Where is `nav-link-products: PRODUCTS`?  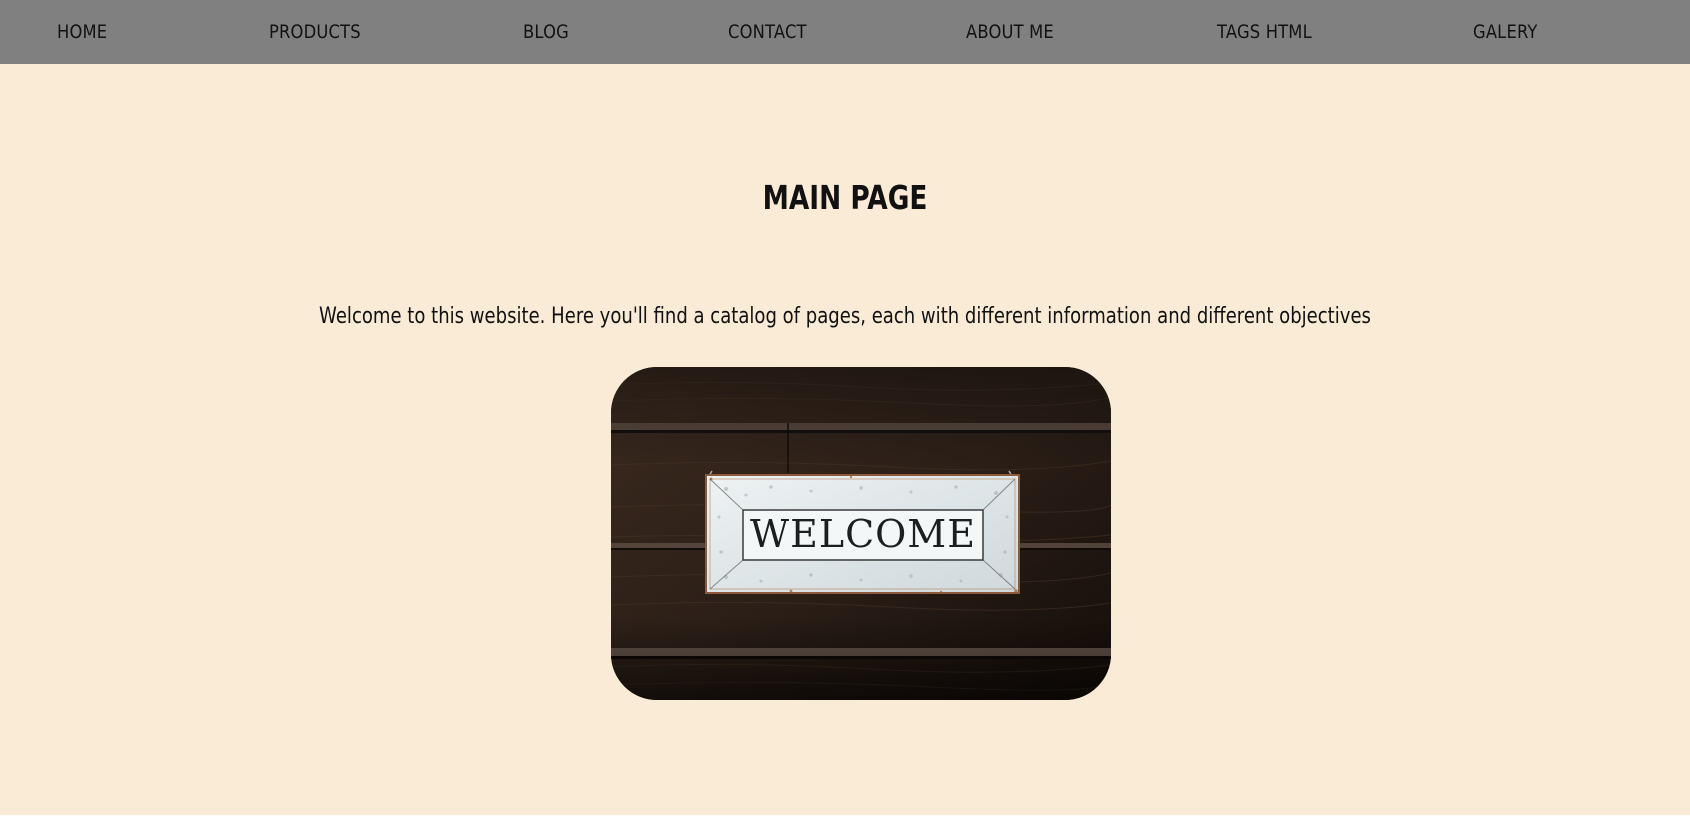 nav-link-products: PRODUCTS is located at coordinates (315, 32).